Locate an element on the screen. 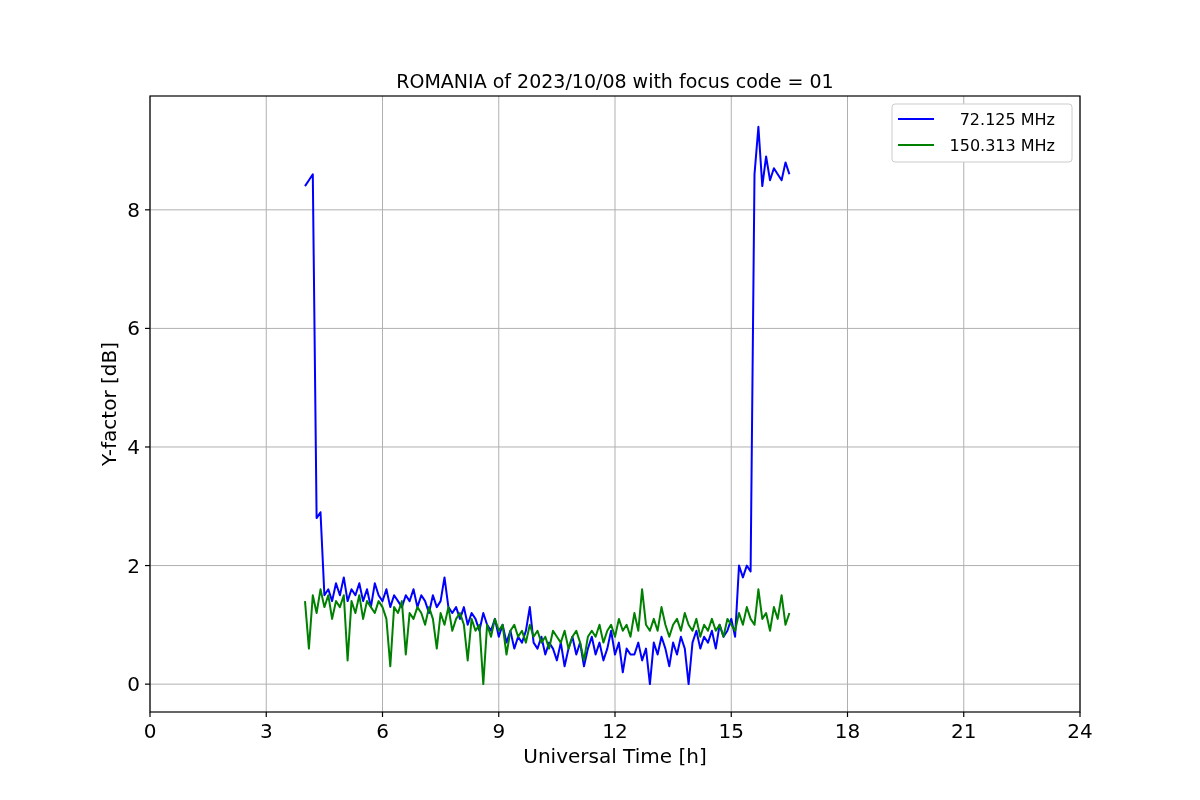  tick-label: 15 is located at coordinates (731, 731).